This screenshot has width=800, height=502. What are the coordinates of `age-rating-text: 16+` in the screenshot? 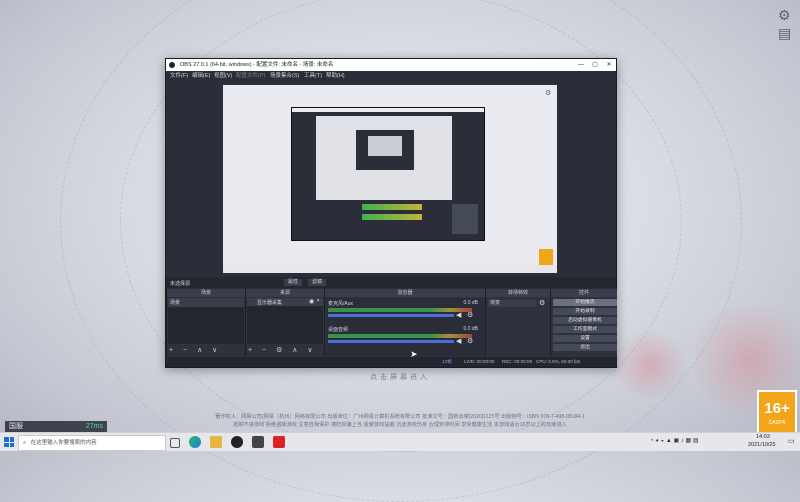 It's located at (777, 408).